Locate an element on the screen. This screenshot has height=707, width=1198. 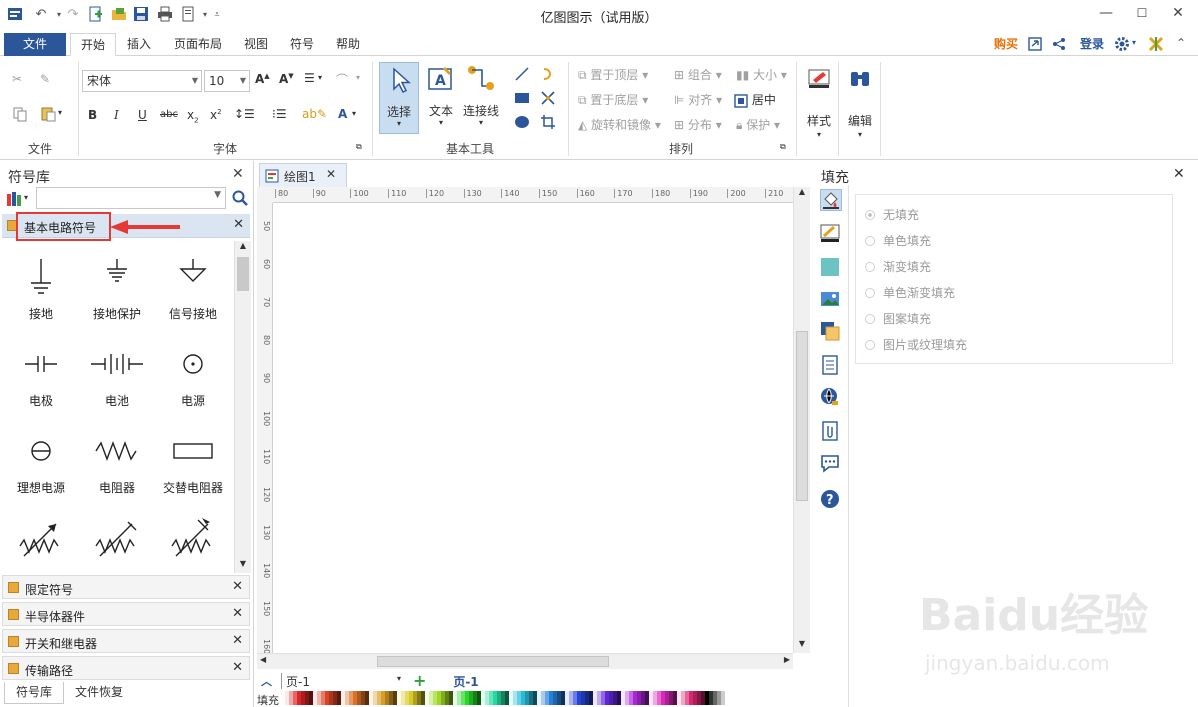
page-select: 页-1 ▾ is located at coordinates (343, 681).